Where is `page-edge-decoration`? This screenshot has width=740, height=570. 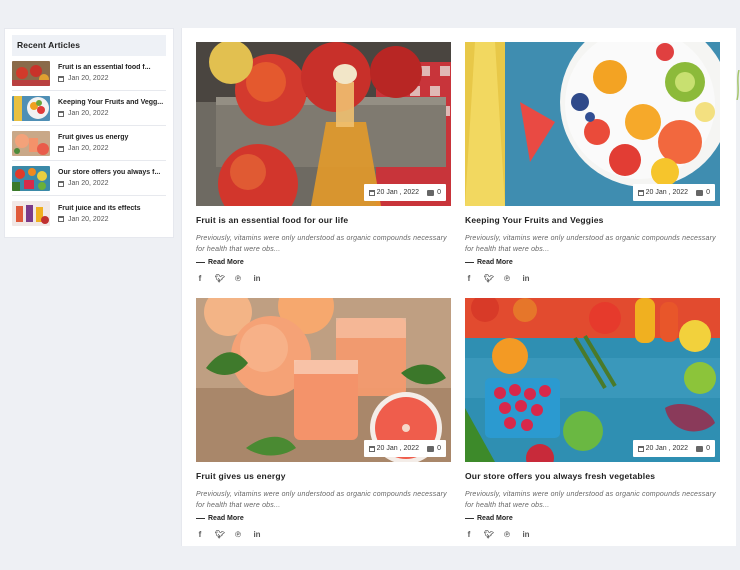
page-edge-decoration is located at coordinates (738, 85).